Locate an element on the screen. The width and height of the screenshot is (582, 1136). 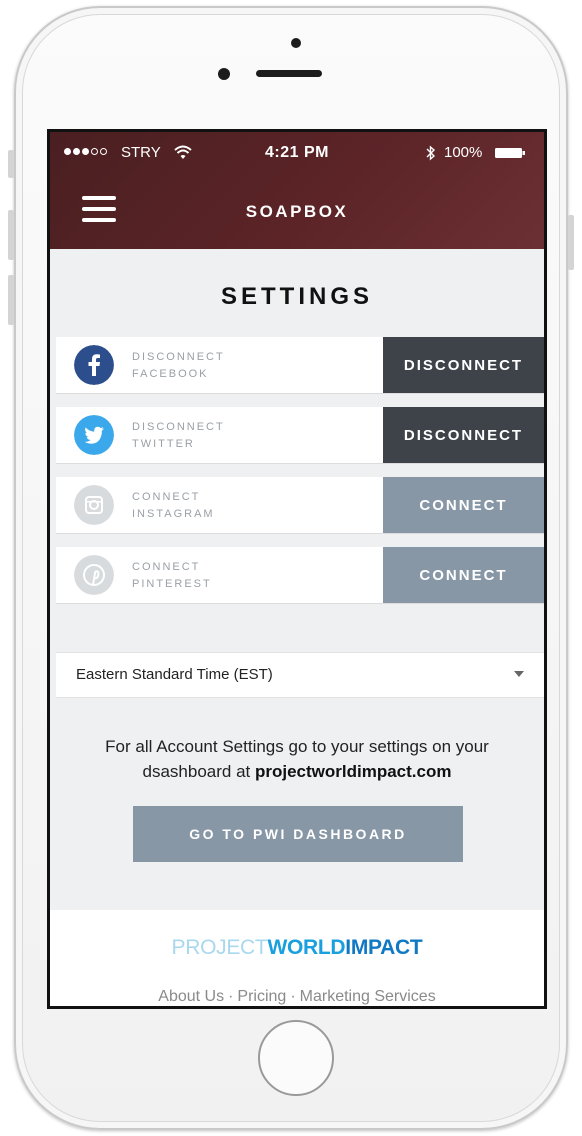
brand-logo: PROJECTWORLDIMPACT is located at coordinates (297, 947).